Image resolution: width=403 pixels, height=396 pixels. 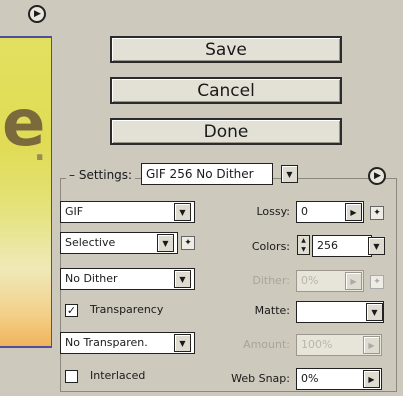 I want to click on transparency-checkbox: ✓, so click(x=71, y=310).